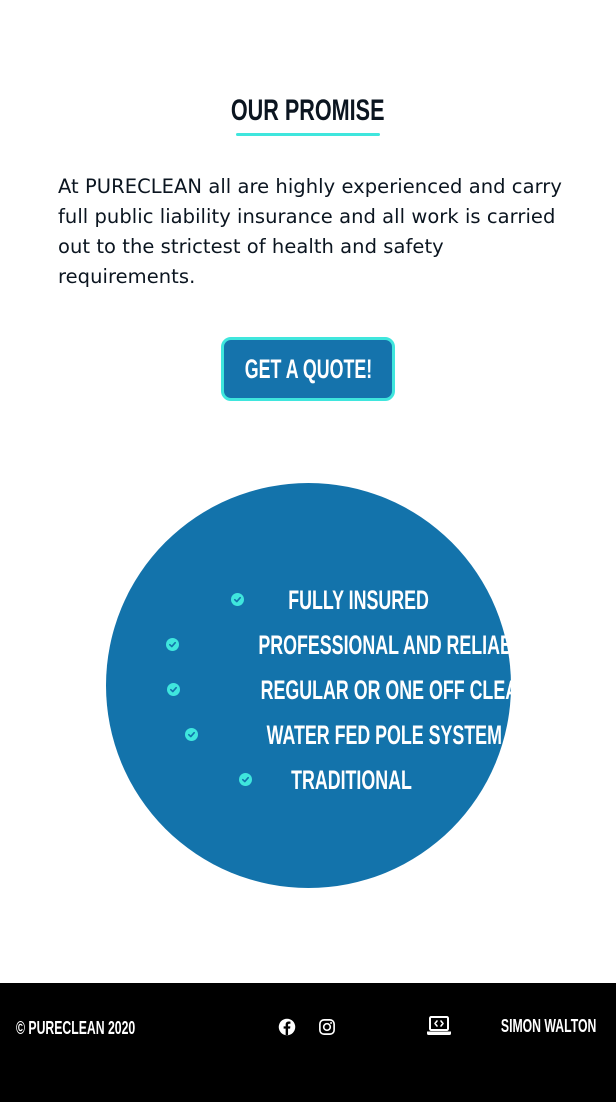 The width and height of the screenshot is (616, 1102). I want to click on facebook-link, so click(287, 1027).